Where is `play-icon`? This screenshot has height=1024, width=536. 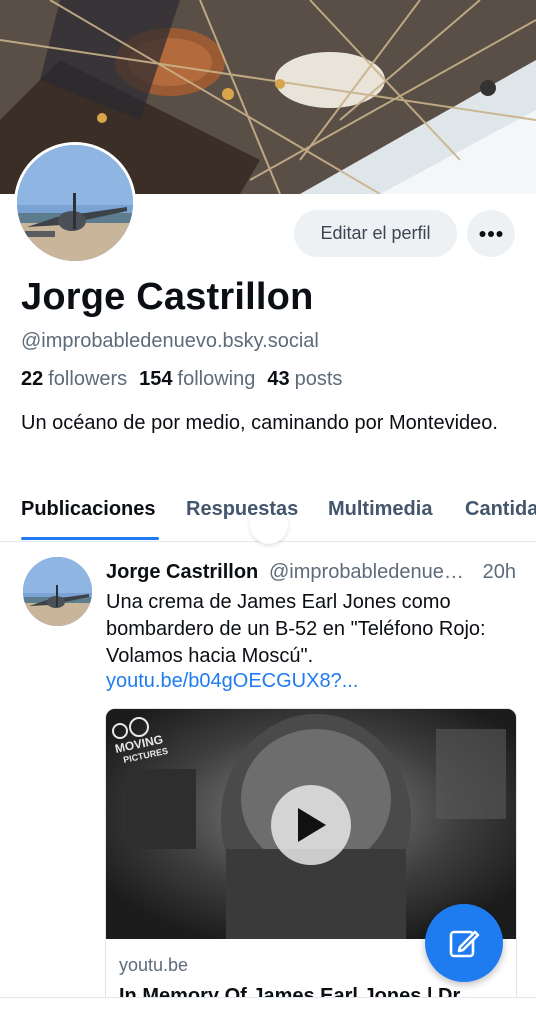
play-icon is located at coordinates (312, 825).